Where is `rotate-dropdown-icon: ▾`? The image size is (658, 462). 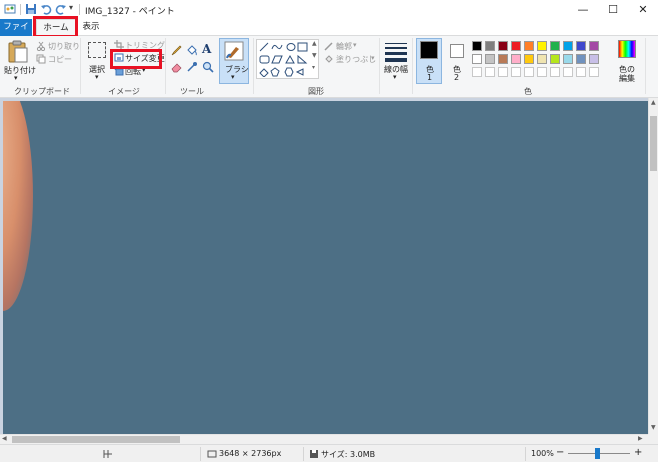
rotate-dropdown-icon: ▾ is located at coordinates (144, 70).